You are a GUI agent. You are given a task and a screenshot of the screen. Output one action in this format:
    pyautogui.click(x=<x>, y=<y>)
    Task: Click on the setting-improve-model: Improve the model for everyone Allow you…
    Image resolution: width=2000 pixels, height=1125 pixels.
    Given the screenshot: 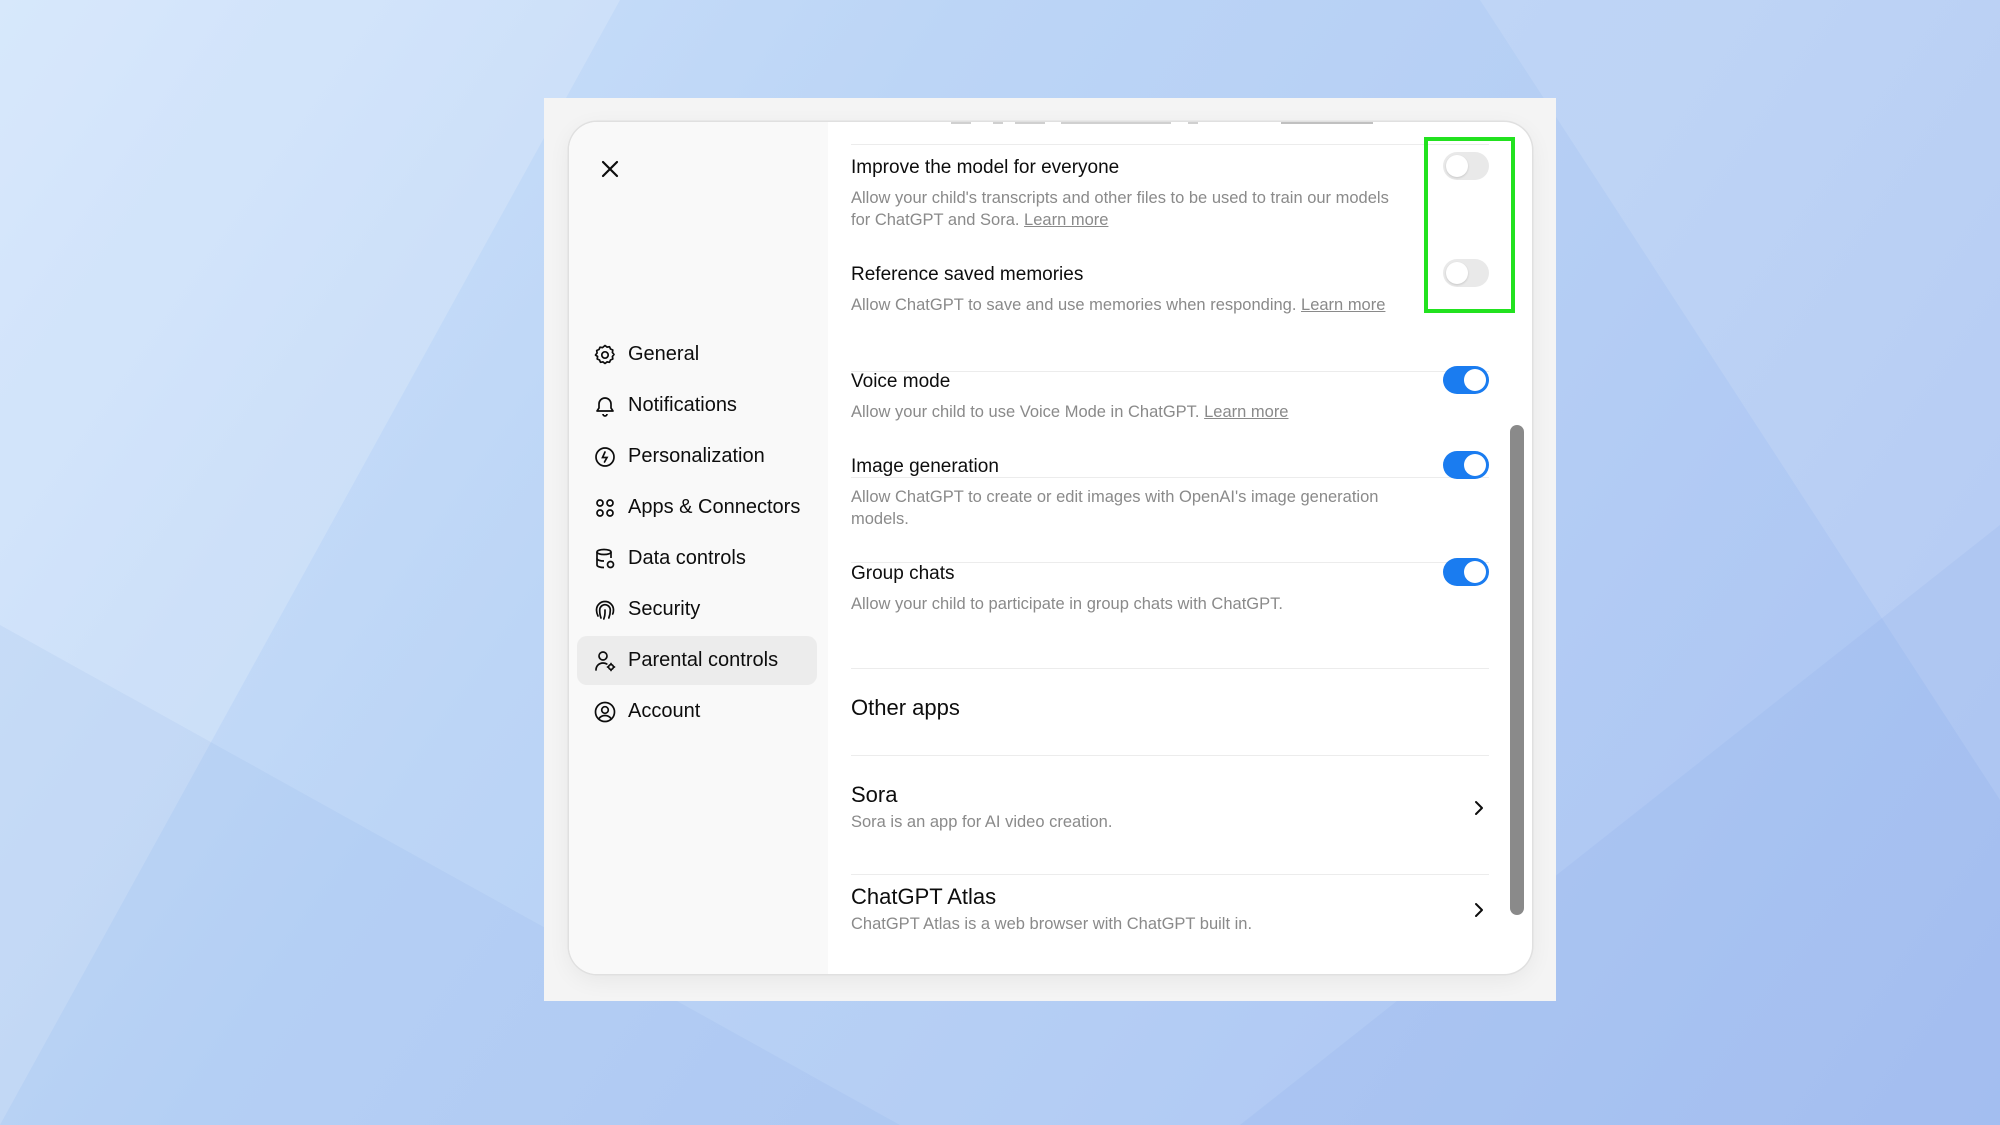 What is the action you would take?
    pyautogui.click(x=1170, y=204)
    